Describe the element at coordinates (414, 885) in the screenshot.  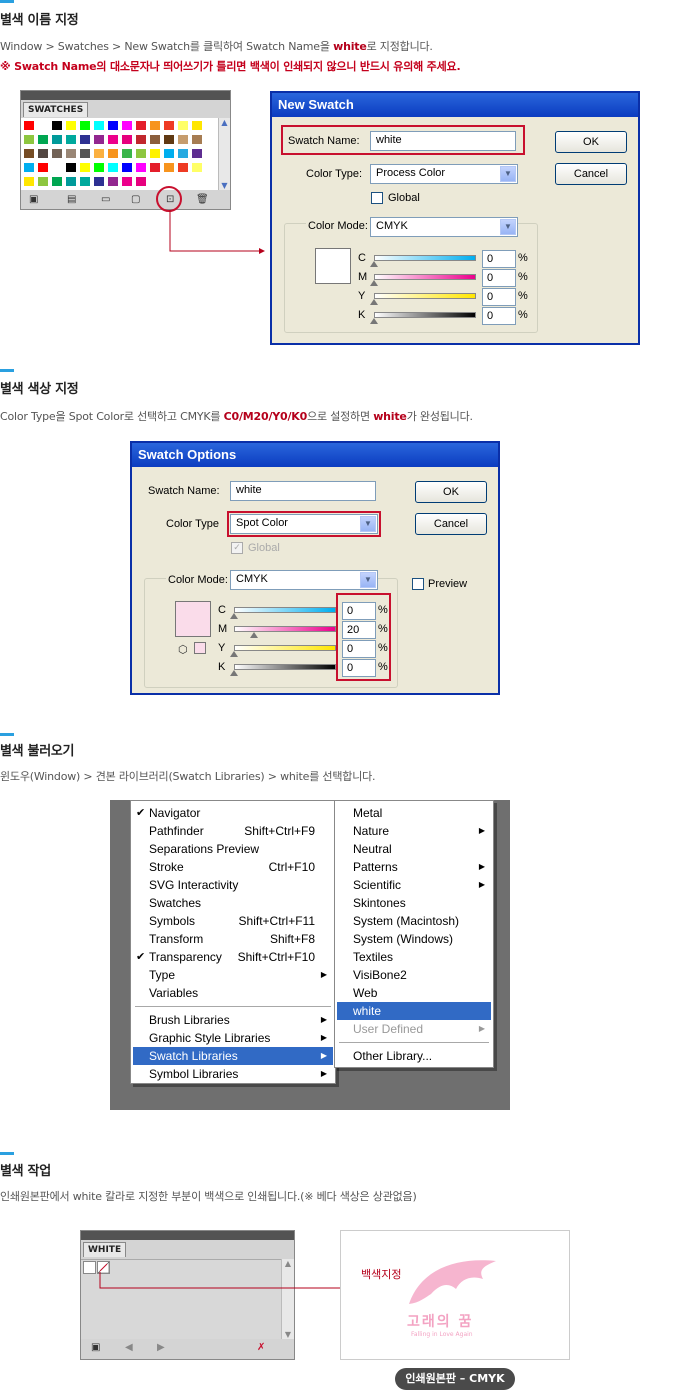
I see `menu-item: Scientific ▶` at that location.